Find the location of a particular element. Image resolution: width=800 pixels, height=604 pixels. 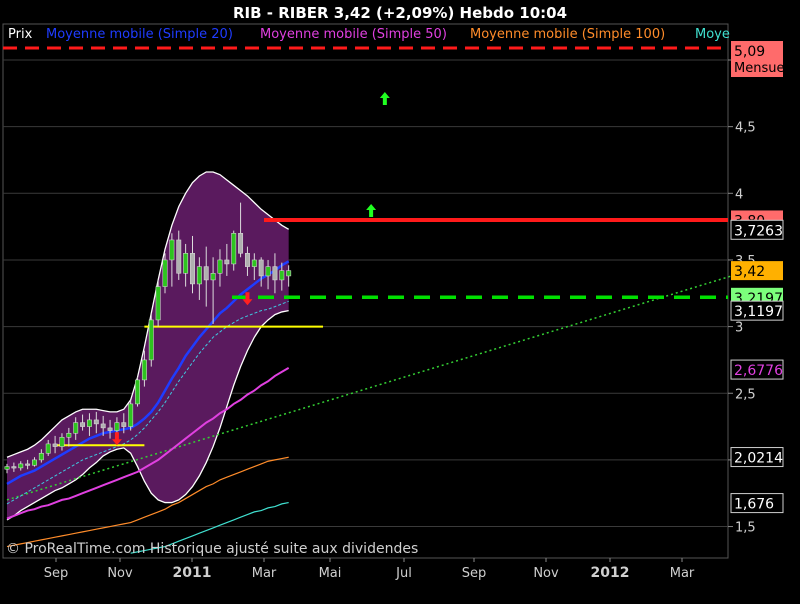

price-label: 2,6776 is located at coordinates (758, 371).